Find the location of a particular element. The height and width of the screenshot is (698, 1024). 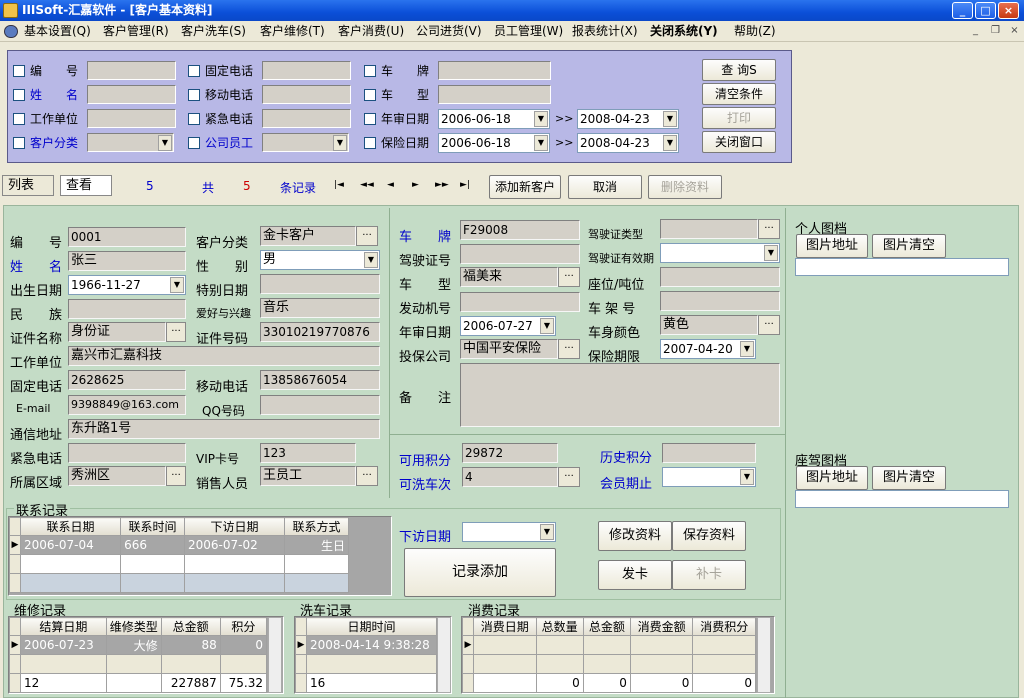

close-window-button: 关闭窗口 is located at coordinates (739, 142).